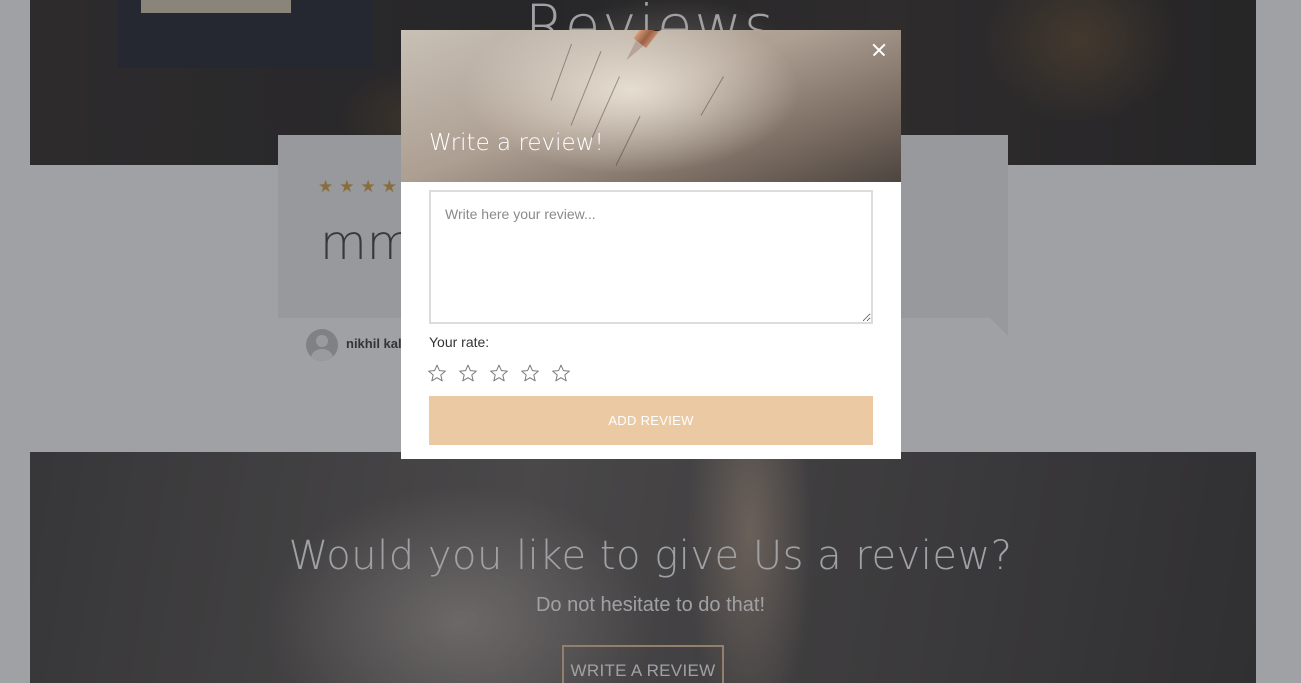 This screenshot has height=683, width=1301. What do you see at coordinates (879, 50) in the screenshot?
I see `close-icon` at bounding box center [879, 50].